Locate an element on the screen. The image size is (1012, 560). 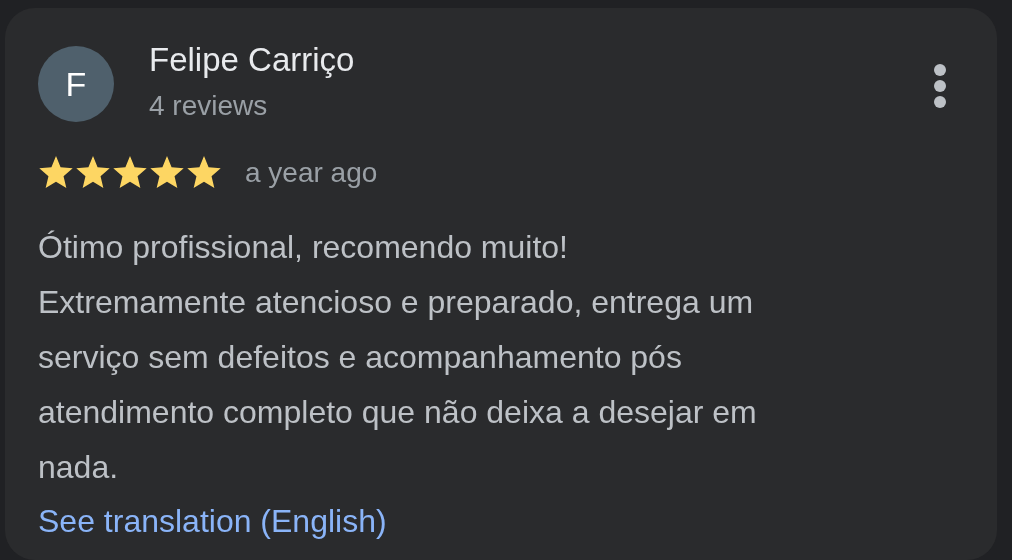
review-time: a year ago is located at coordinates (311, 173).